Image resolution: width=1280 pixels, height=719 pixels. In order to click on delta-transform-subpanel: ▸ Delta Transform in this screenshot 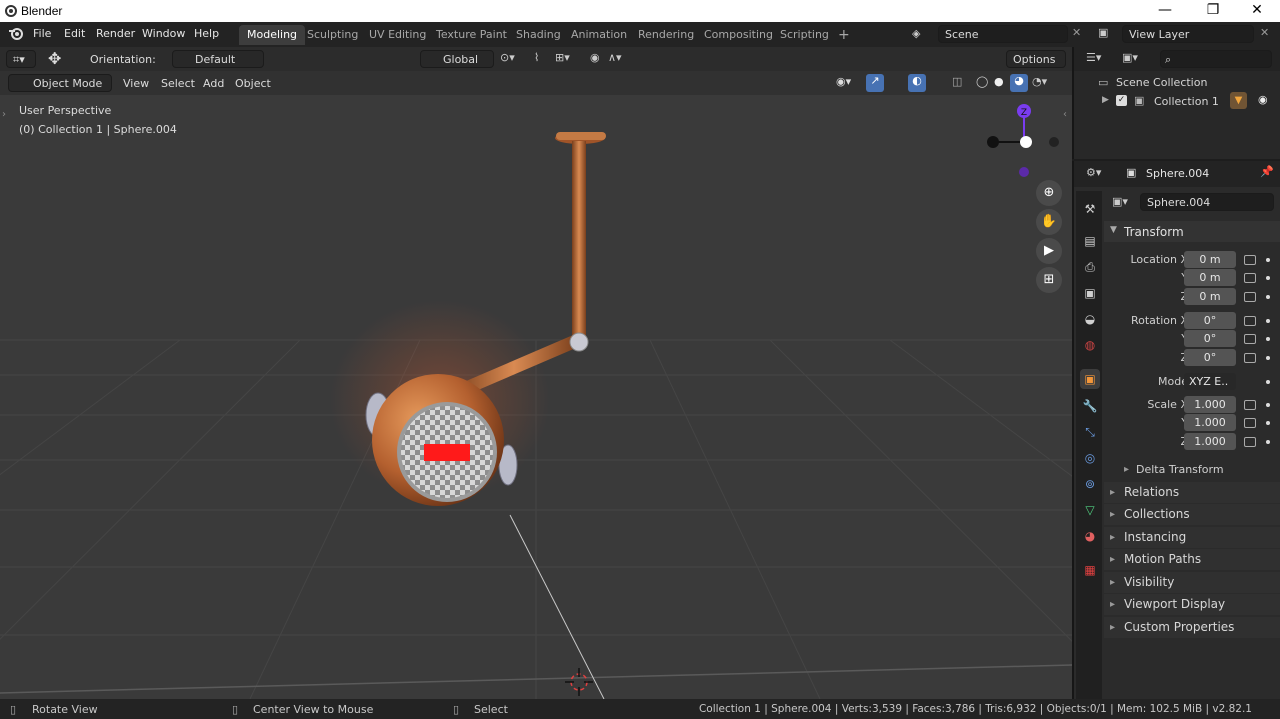, I will do `click(1194, 470)`.